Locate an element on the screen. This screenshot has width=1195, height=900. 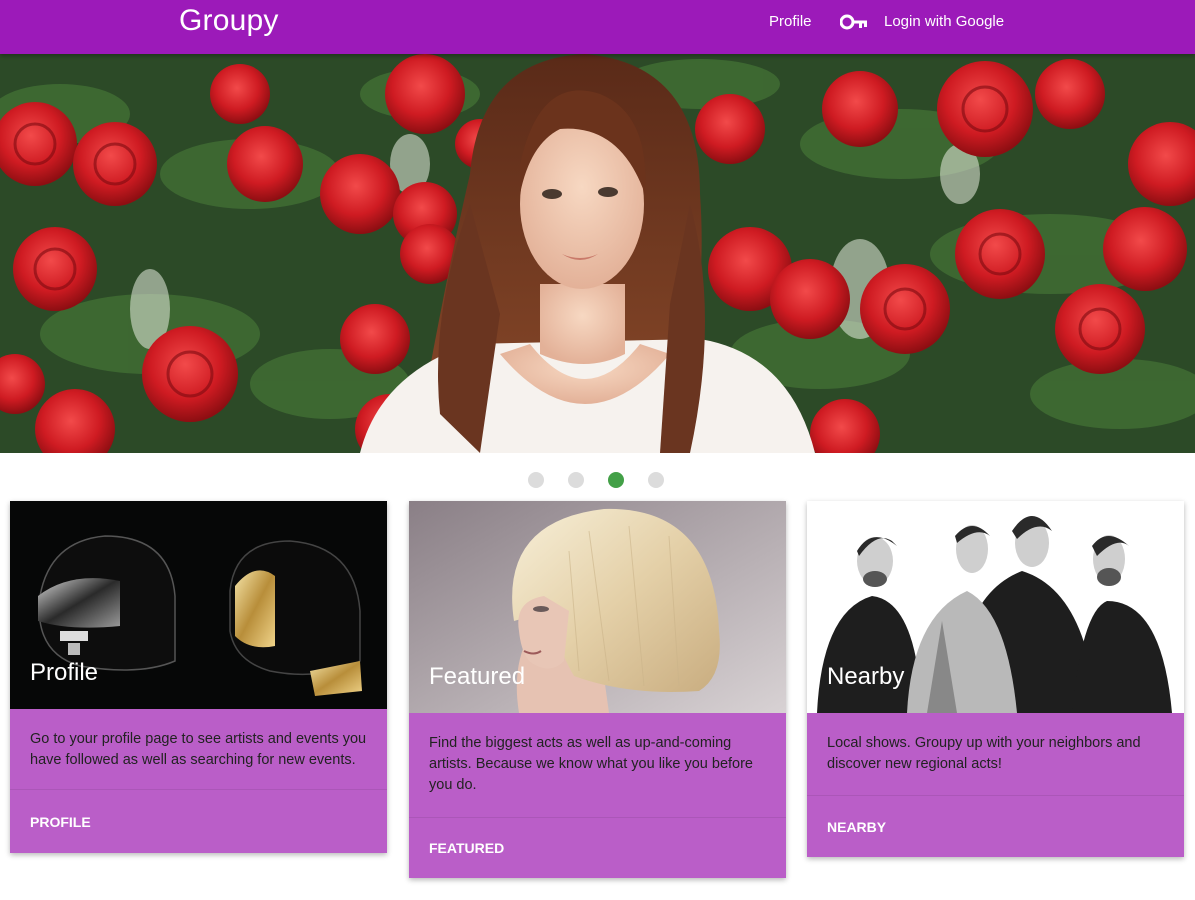
nav-profile-link: Profile is located at coordinates (790, 21).